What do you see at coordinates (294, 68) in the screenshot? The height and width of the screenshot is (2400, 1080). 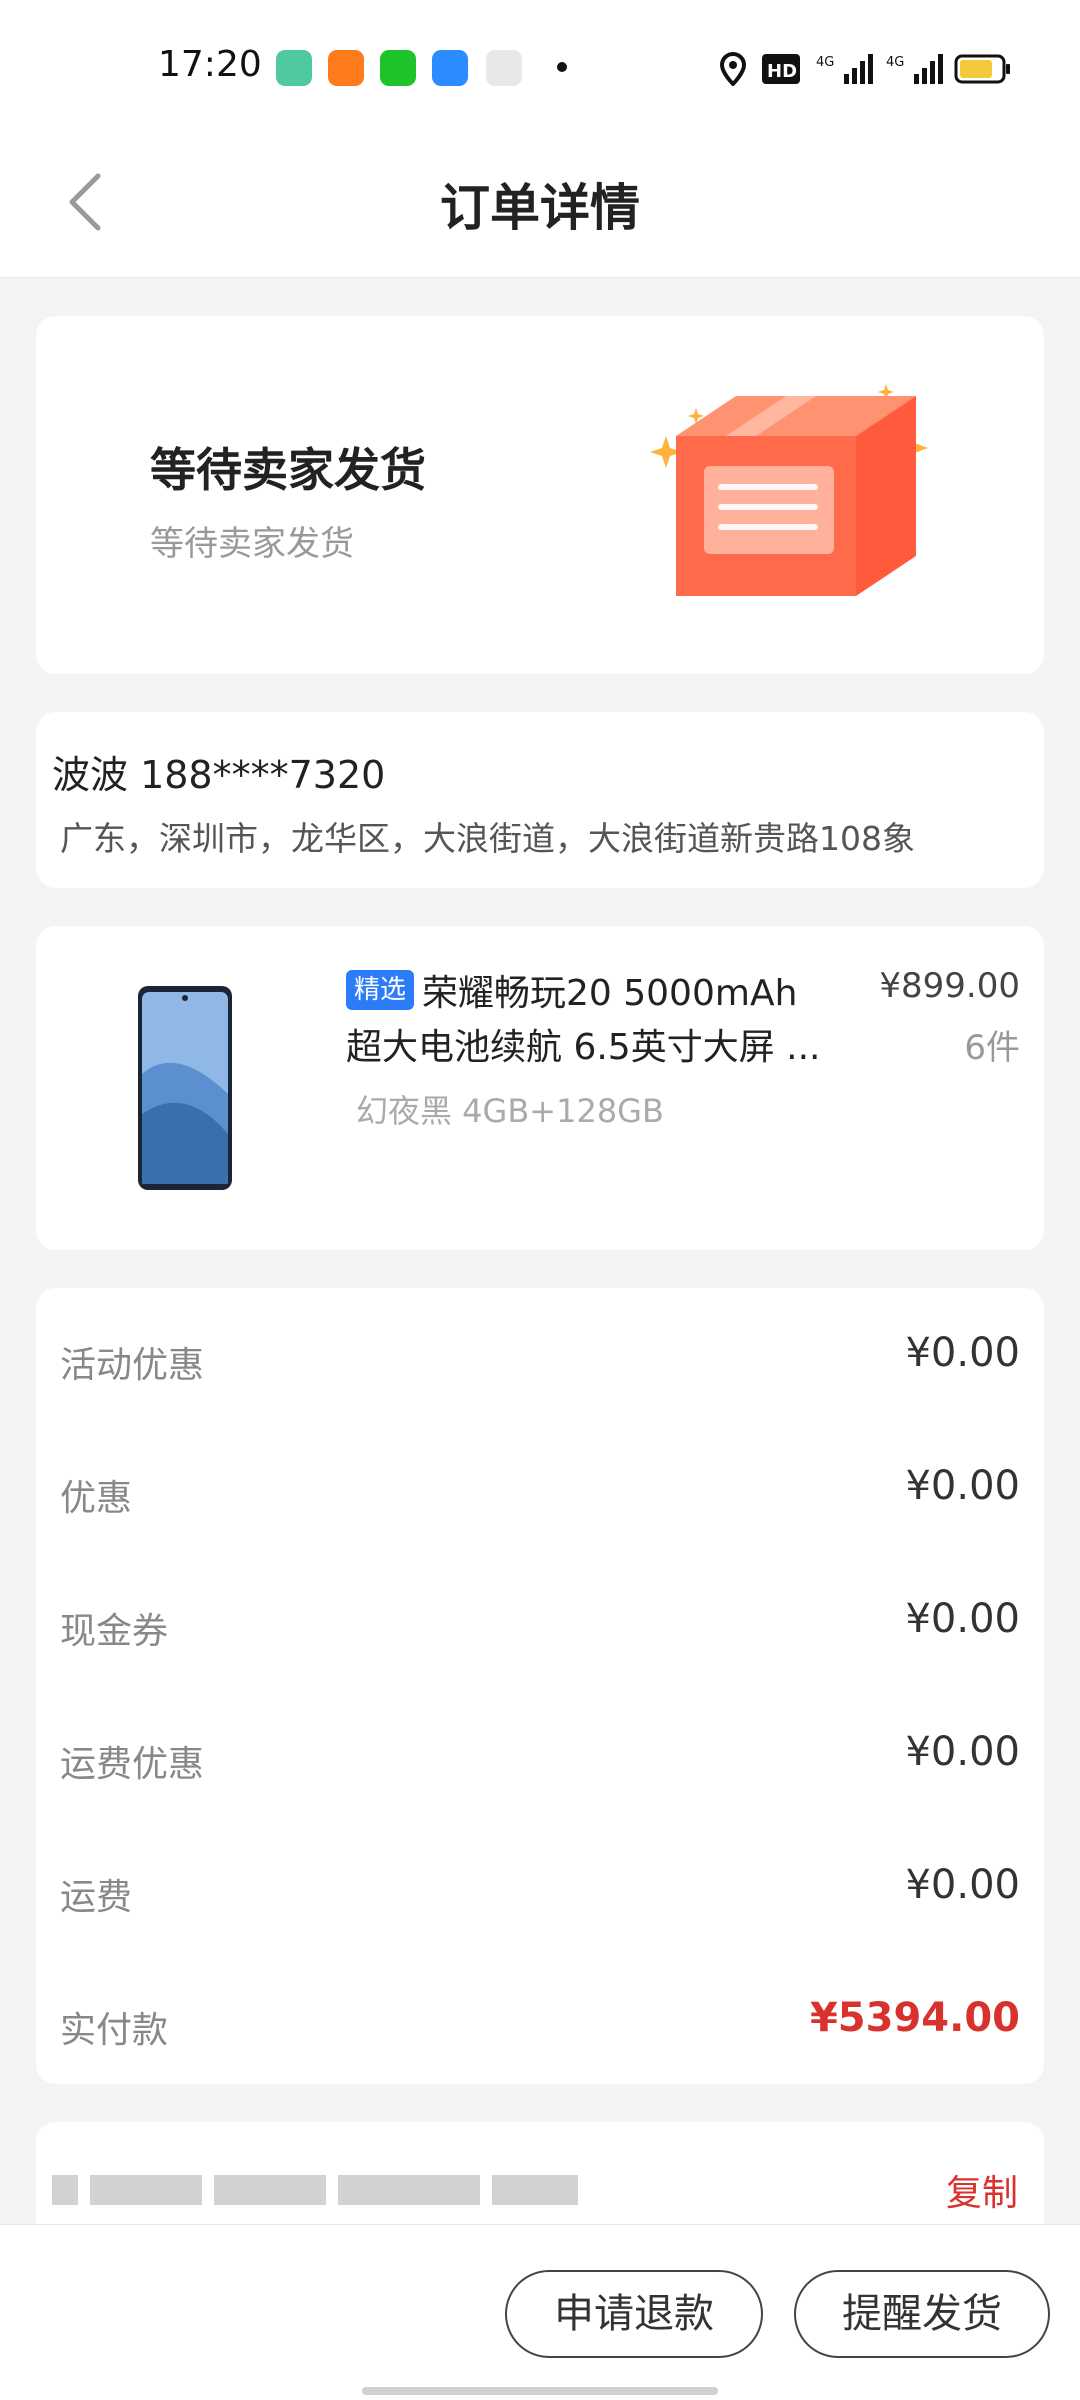 I see `app-icon` at bounding box center [294, 68].